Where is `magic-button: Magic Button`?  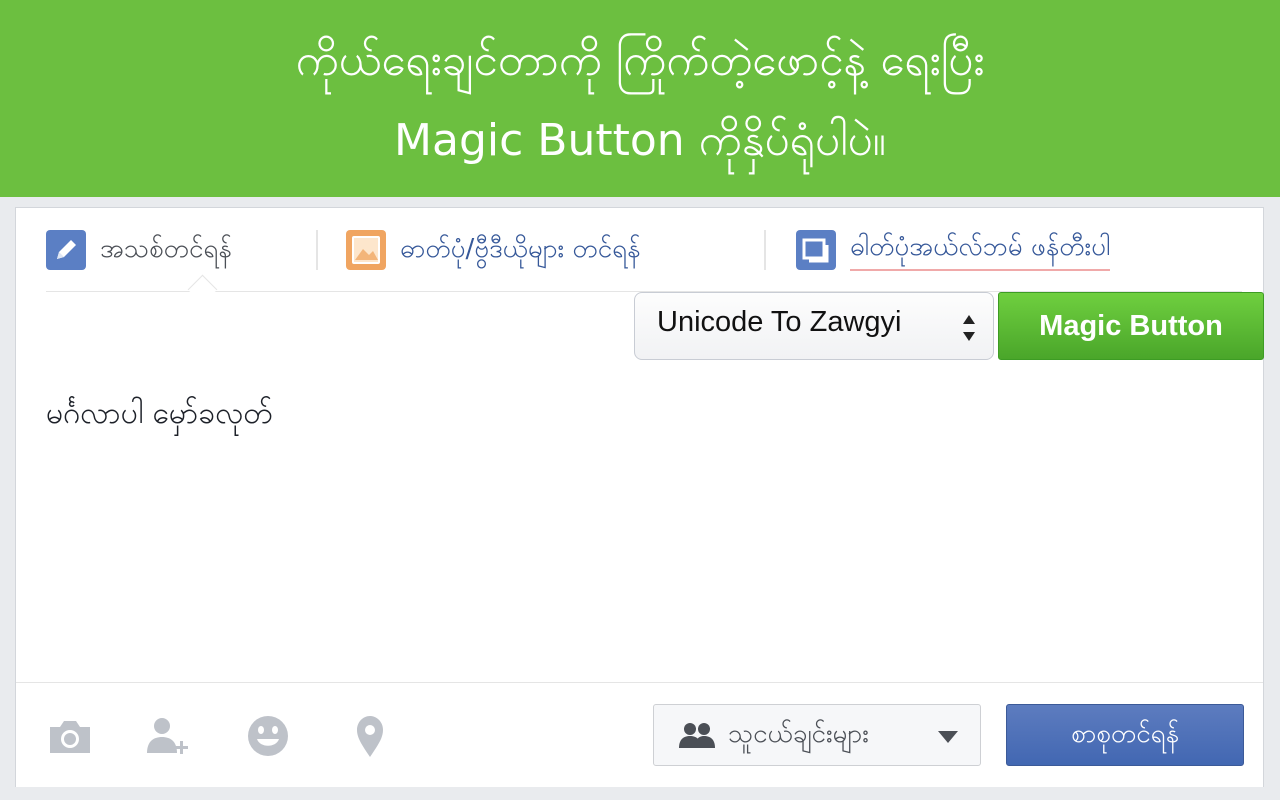 magic-button: Magic Button is located at coordinates (1131, 326).